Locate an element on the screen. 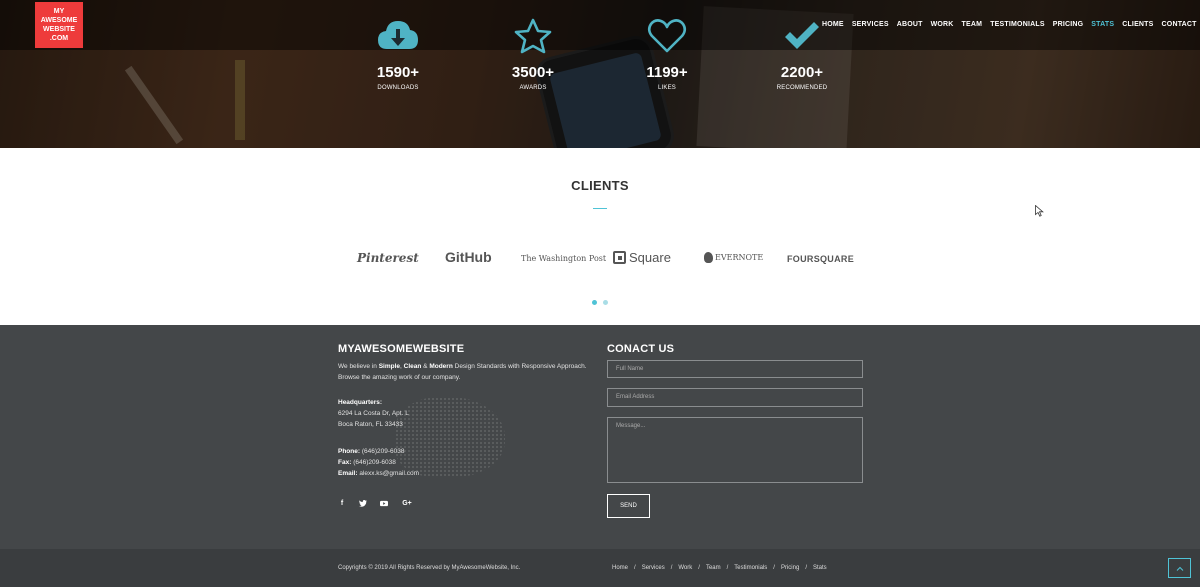 The height and width of the screenshot is (587, 1200). footer-site-title: MYAWESOMEWEBSITE is located at coordinates (401, 349).